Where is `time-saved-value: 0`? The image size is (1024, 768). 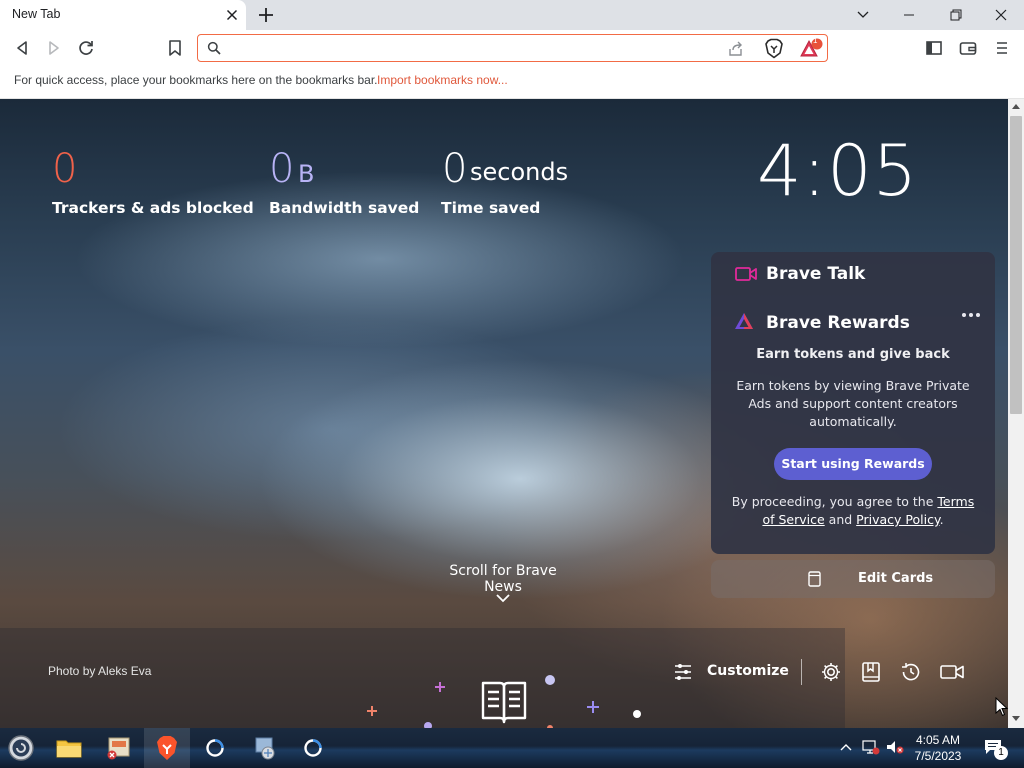 time-saved-value: 0 is located at coordinates (455, 169).